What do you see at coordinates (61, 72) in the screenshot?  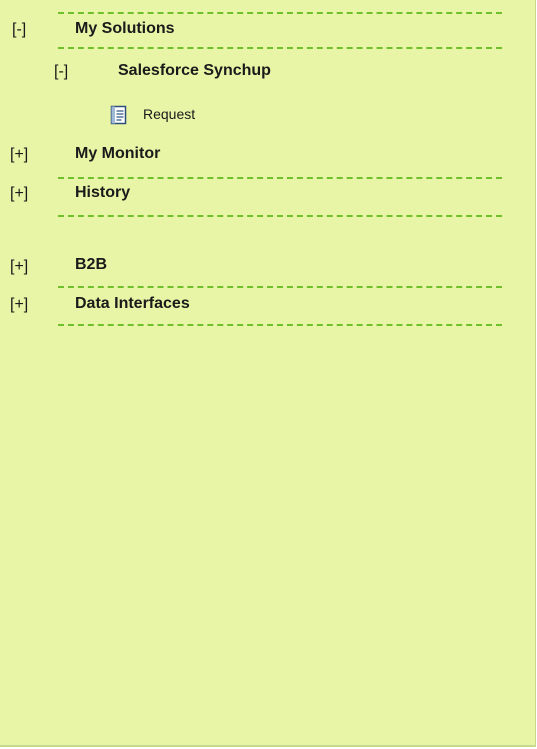 I see `collapse-toggle-salesforce-synchup: [-]` at bounding box center [61, 72].